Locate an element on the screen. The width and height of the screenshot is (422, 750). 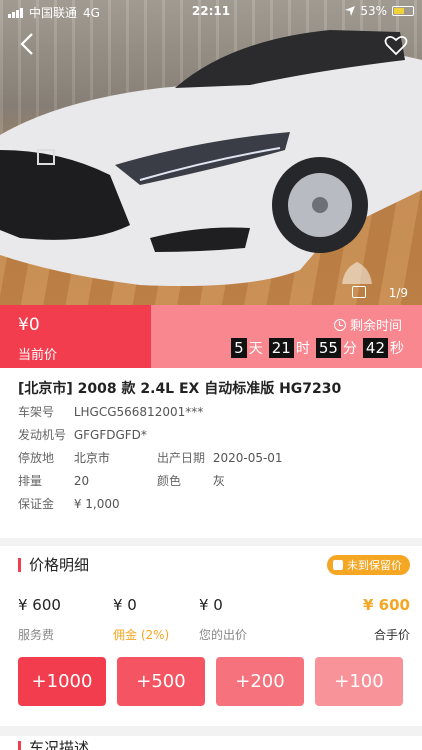
countdown-days: 5 is located at coordinates (239, 348).